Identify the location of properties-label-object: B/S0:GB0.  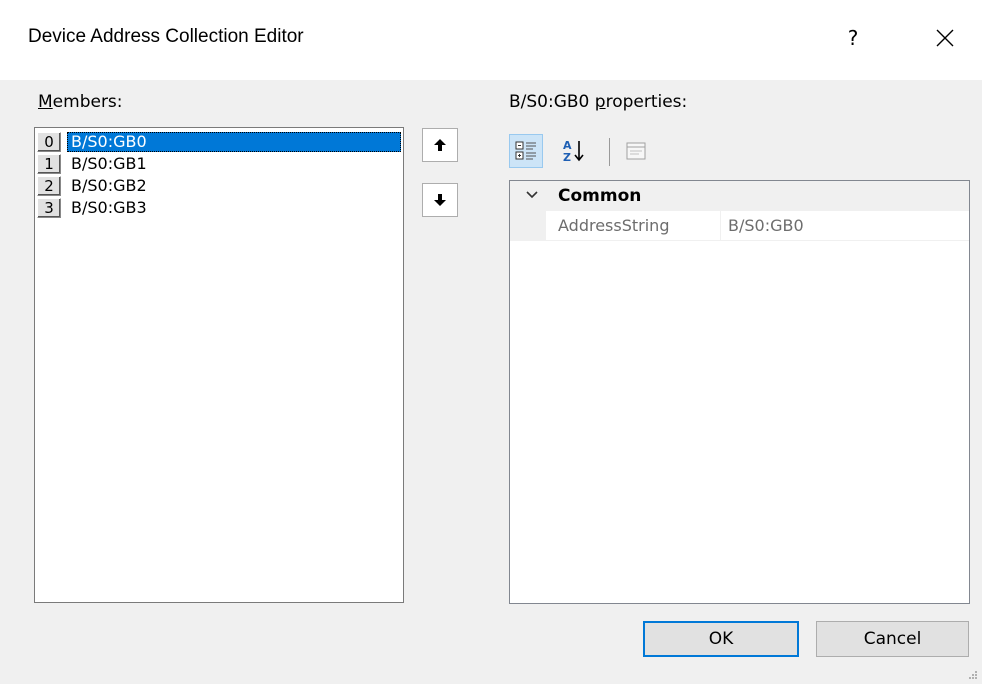
(552, 102).